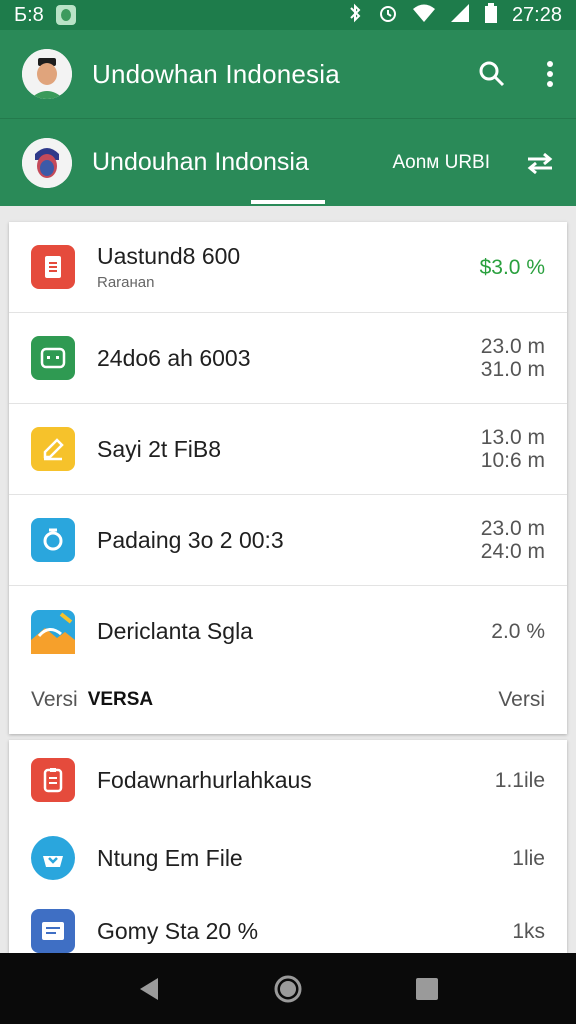 The image size is (576, 1024). What do you see at coordinates (288, 449) in the screenshot?
I see `list-item: Sayi 2t FiB8 13.0 m 10:6 m` at bounding box center [288, 449].